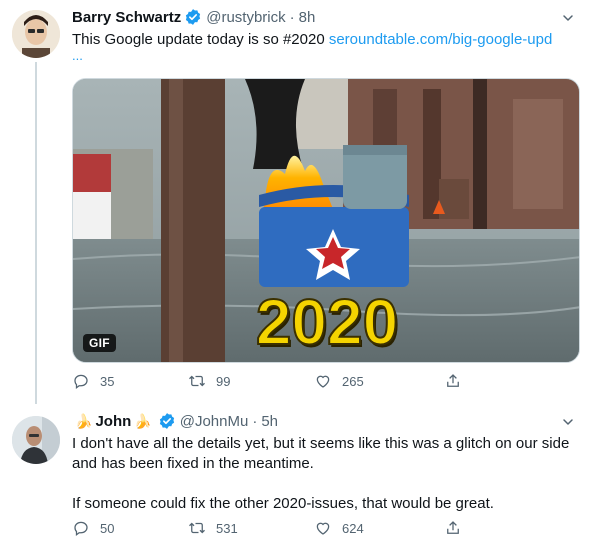  Describe the element at coordinates (93, 528) in the screenshot. I see `reply-button: 50` at that location.